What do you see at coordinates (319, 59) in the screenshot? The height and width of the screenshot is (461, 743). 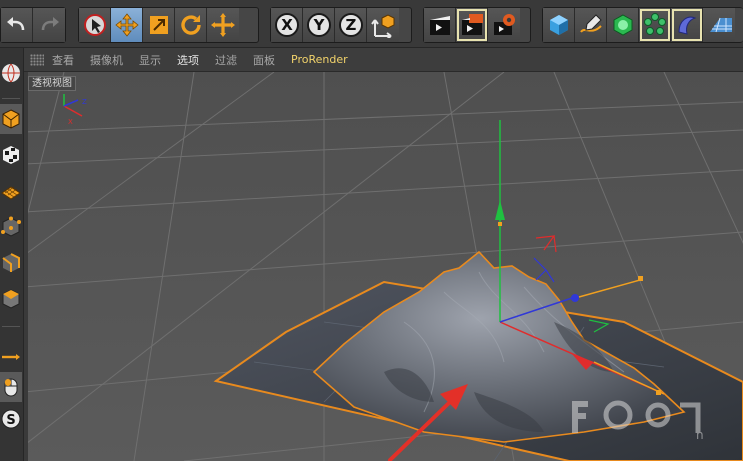 I see `menu-prorender: ProRender` at bounding box center [319, 59].